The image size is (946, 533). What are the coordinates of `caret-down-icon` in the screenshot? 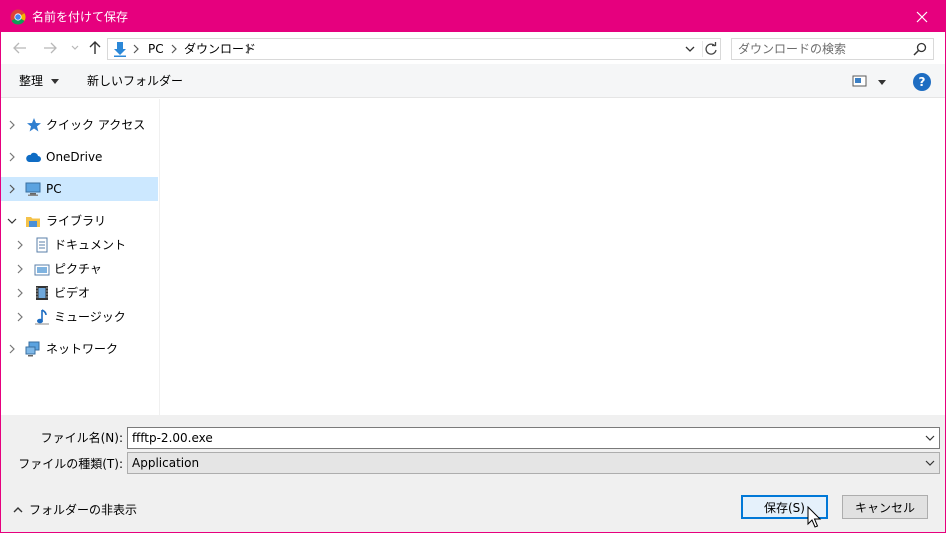 It's located at (54, 81).